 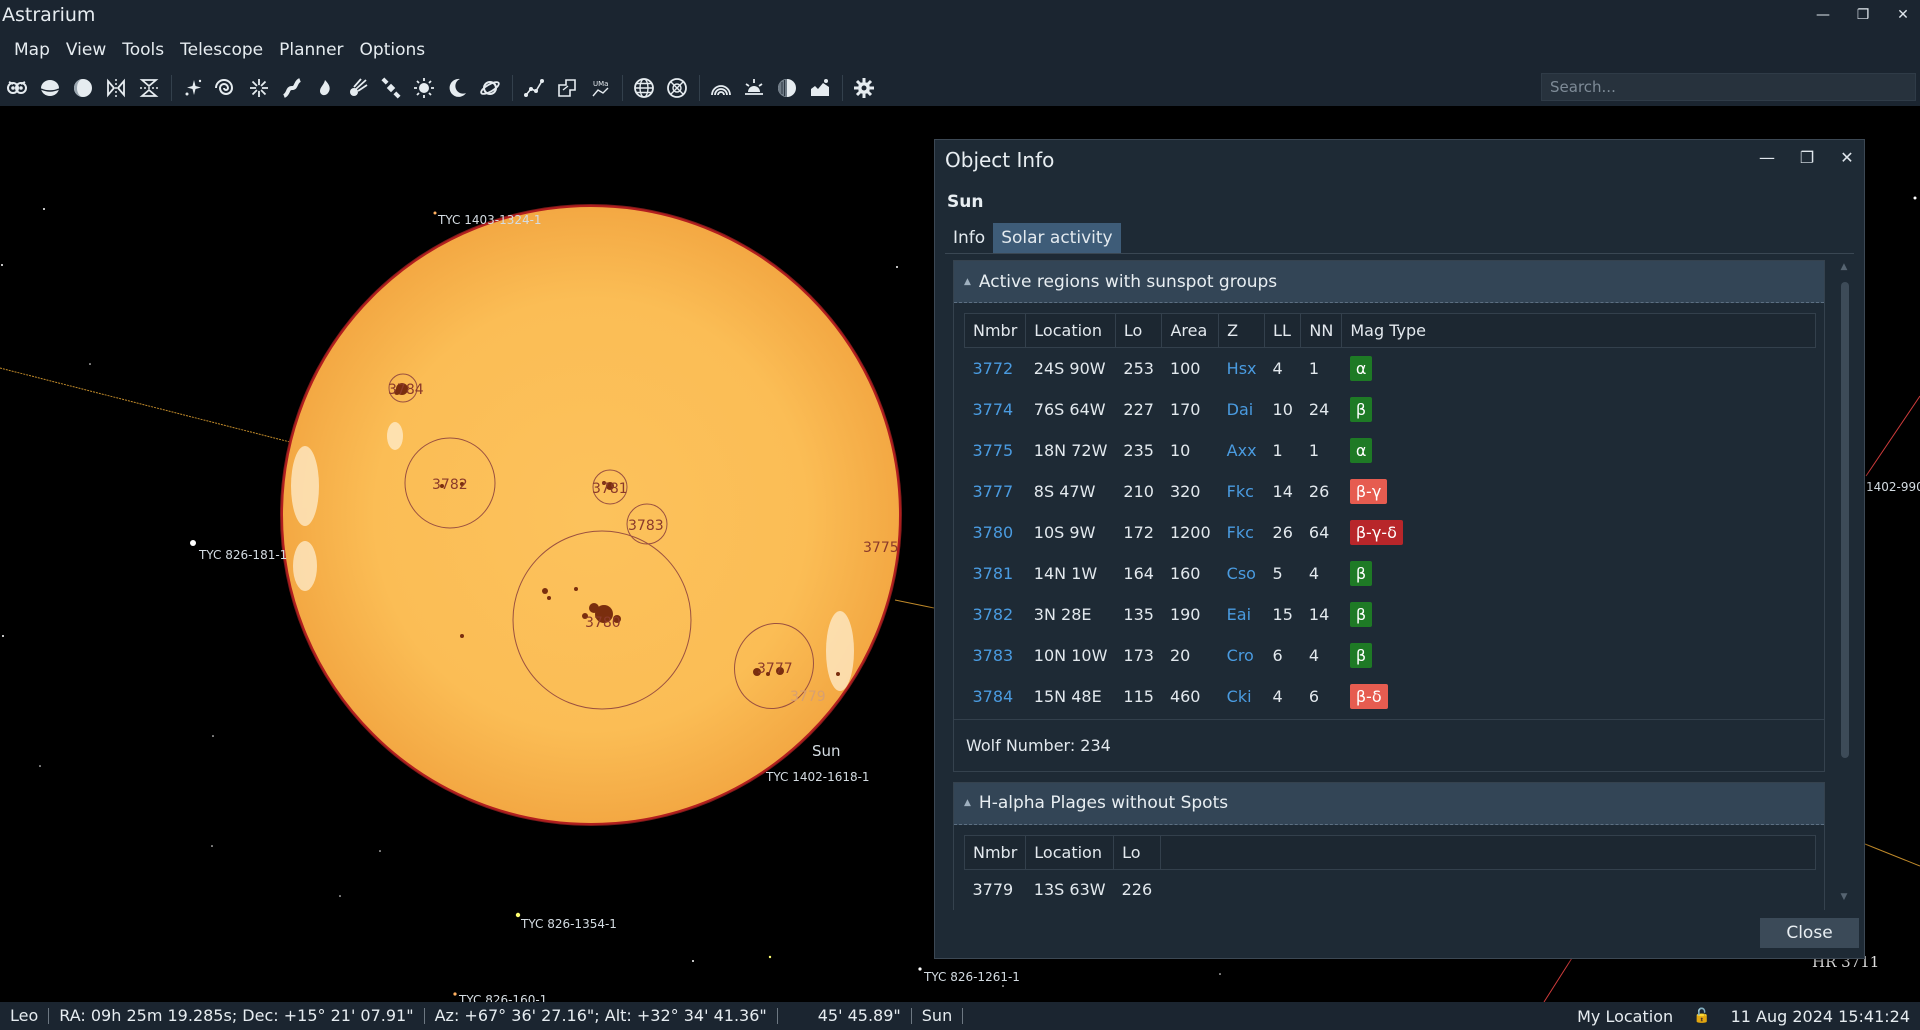 I want to click on constellation-boundaries-icon, so click(x=567, y=88).